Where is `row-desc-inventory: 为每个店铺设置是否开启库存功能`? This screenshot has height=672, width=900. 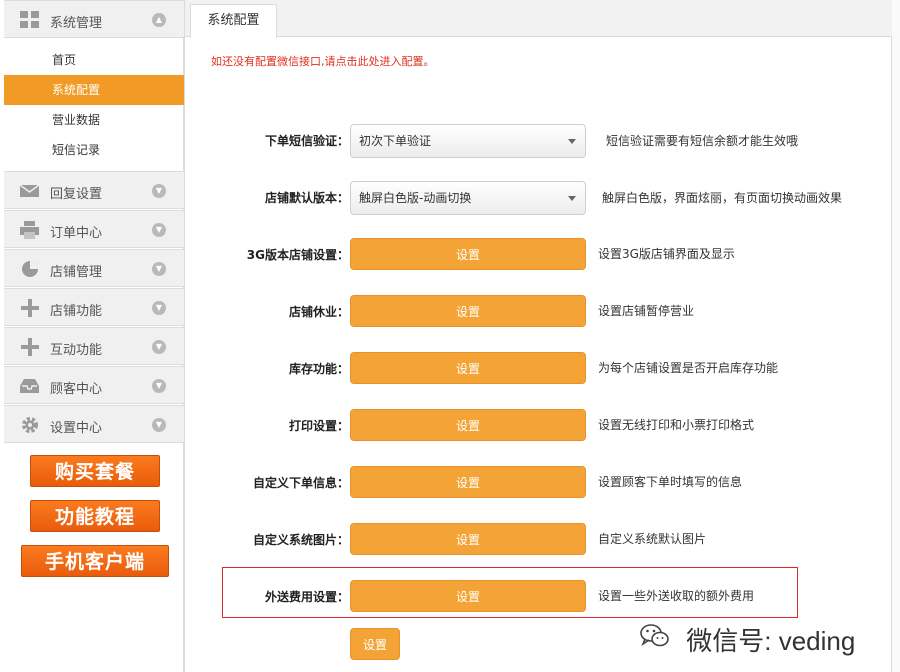
row-desc-inventory: 为每个店铺设置是否开启库存功能 is located at coordinates (688, 368).